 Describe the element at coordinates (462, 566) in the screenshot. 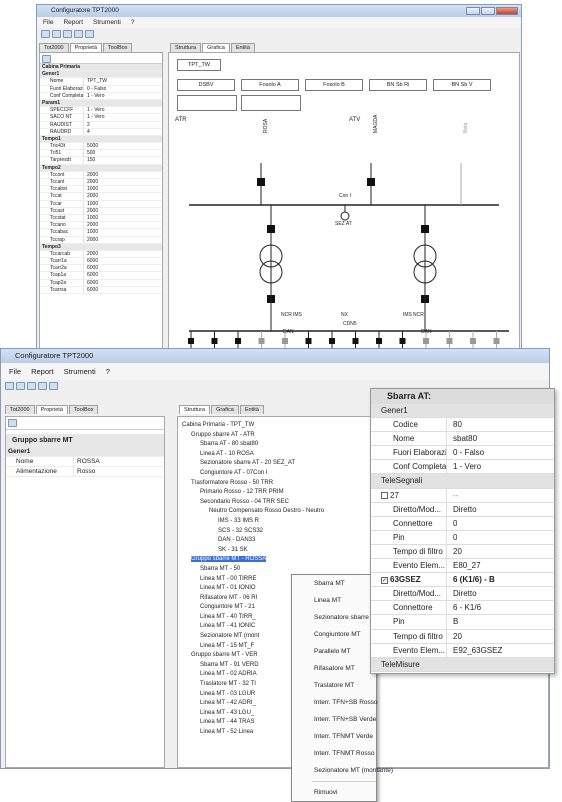

I see `zoom-property-row: Evento Elem... E80_27` at that location.